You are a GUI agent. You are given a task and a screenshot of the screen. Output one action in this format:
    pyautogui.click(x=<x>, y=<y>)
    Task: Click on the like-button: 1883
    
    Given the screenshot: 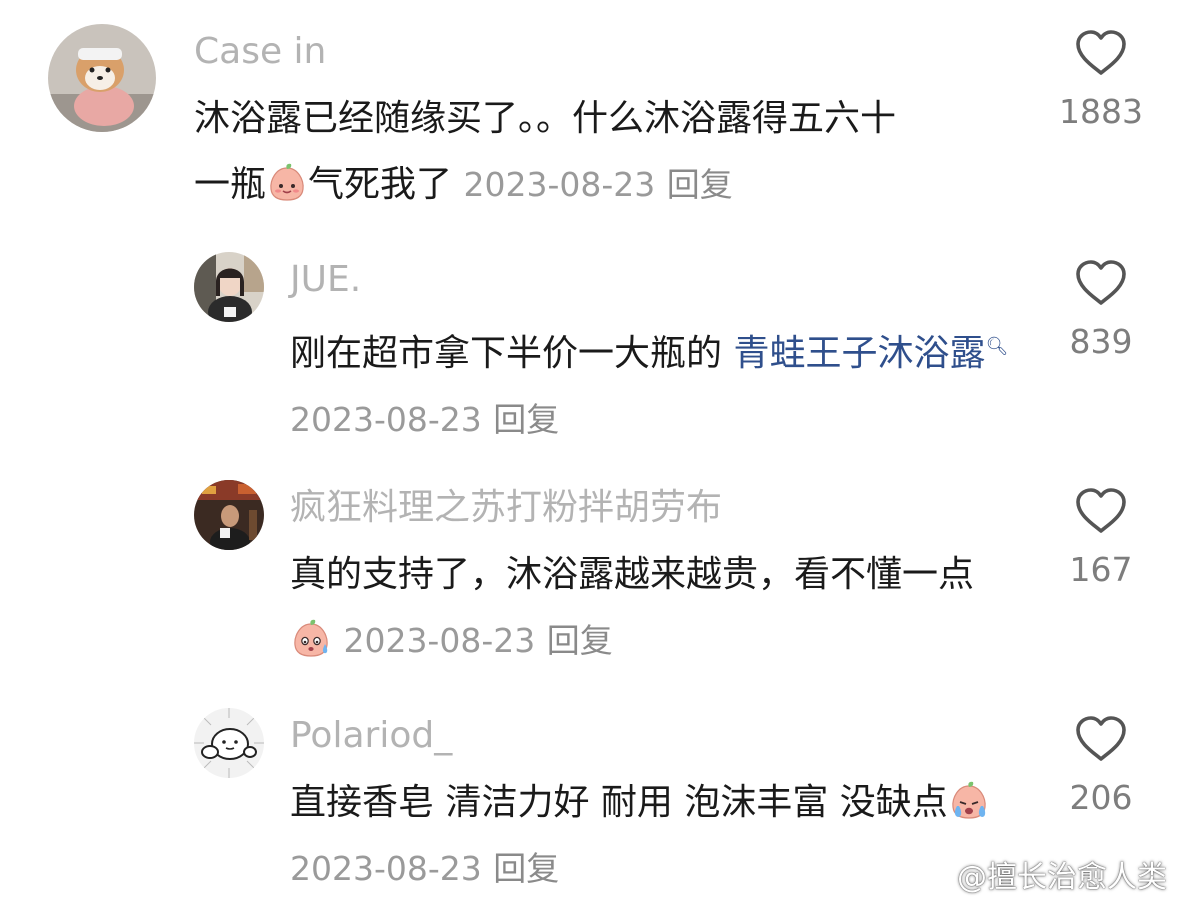 What is the action you would take?
    pyautogui.click(x=1101, y=80)
    